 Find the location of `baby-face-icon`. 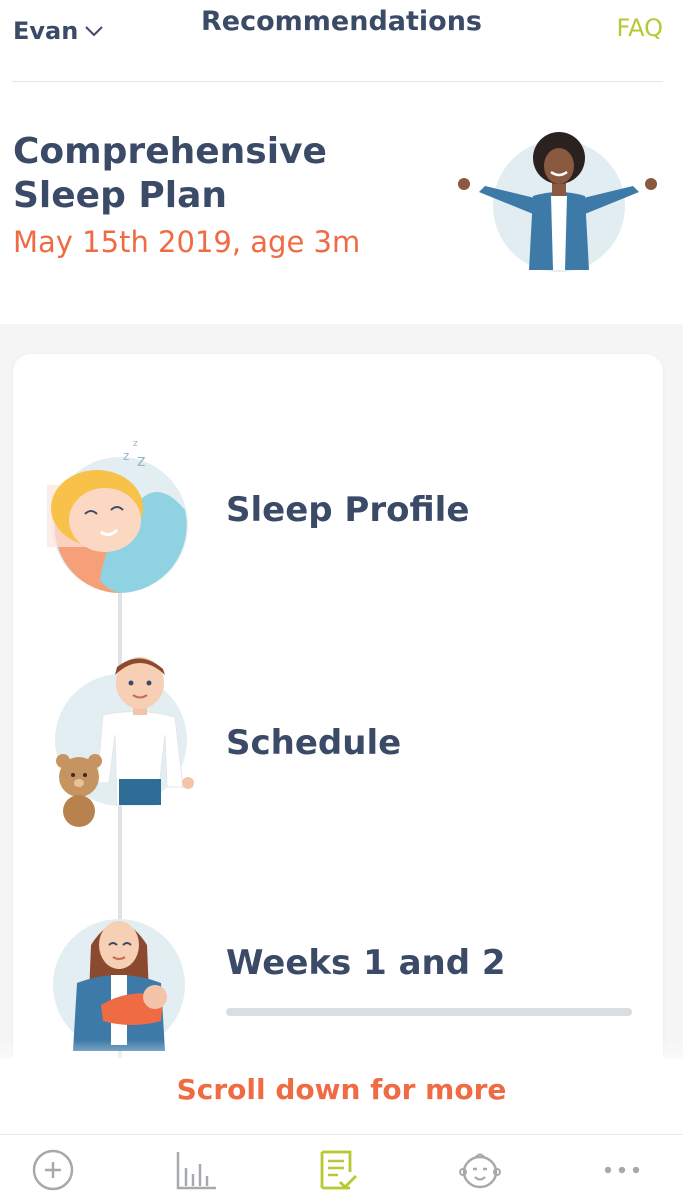

baby-face-icon is located at coordinates (480, 1171).